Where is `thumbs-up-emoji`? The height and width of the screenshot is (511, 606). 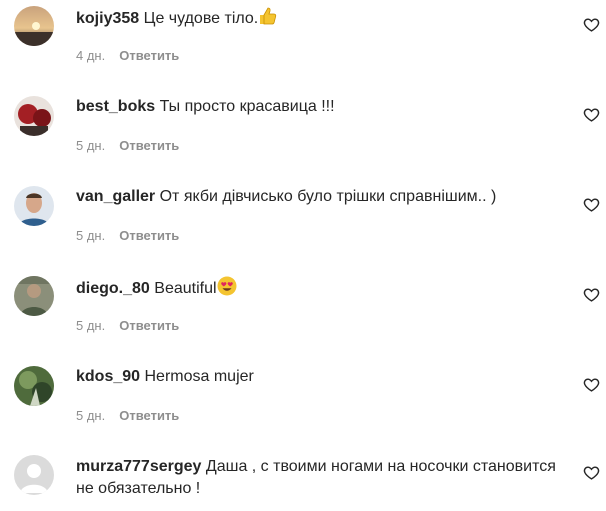
thumbs-up-emoji is located at coordinates (268, 19).